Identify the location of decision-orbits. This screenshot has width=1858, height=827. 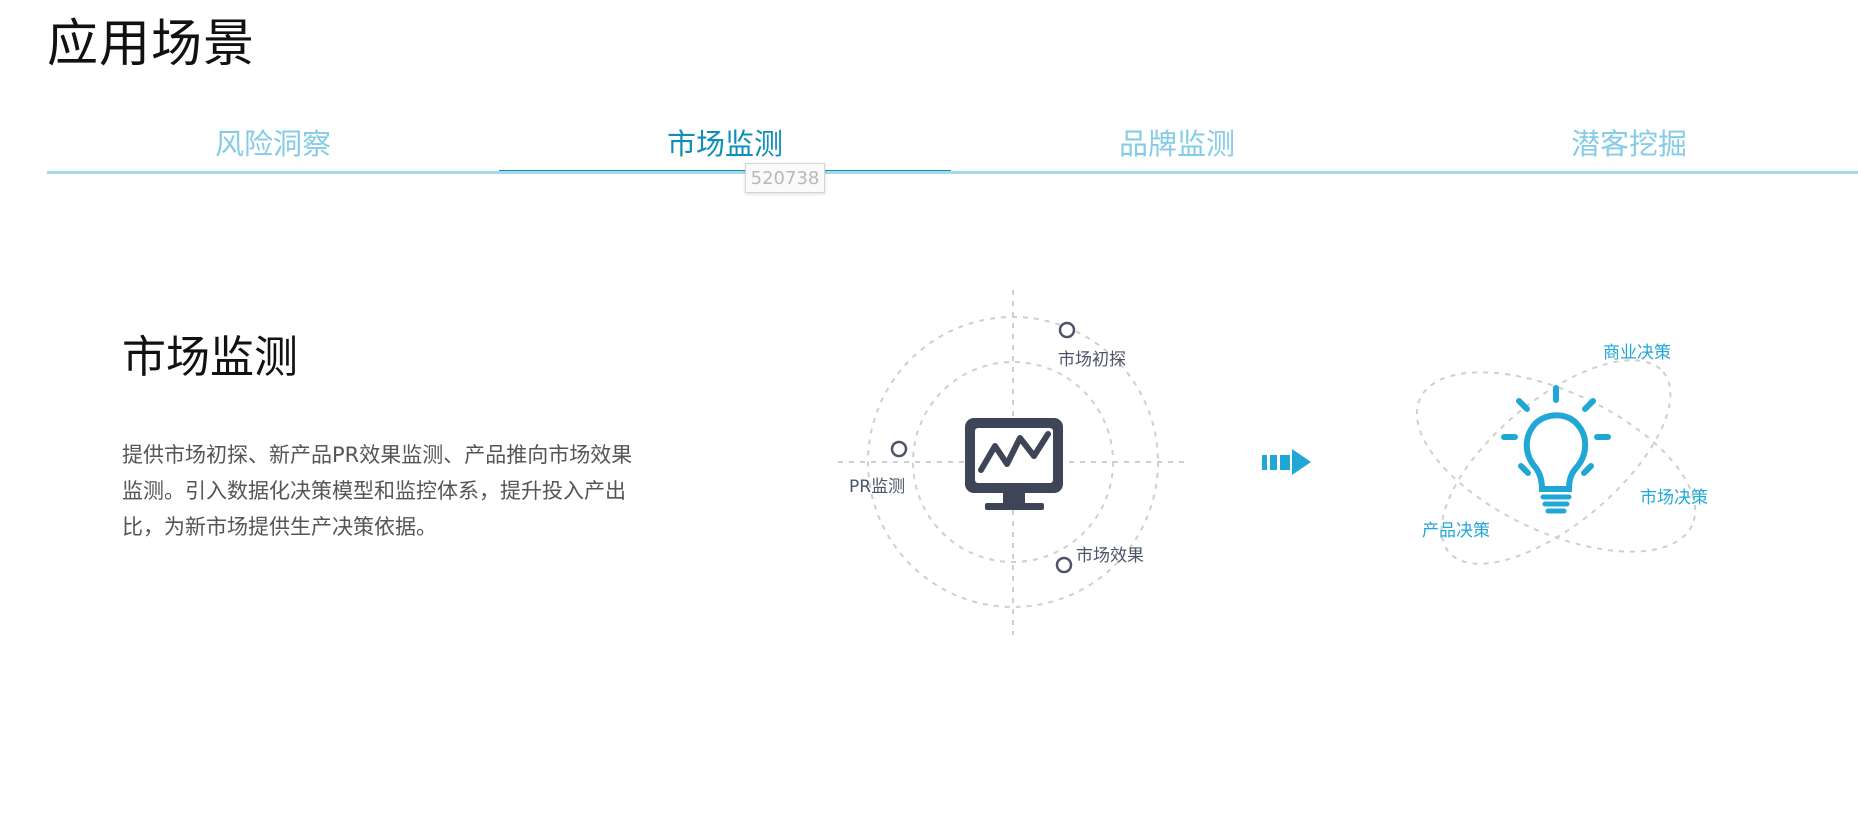
(1556, 462).